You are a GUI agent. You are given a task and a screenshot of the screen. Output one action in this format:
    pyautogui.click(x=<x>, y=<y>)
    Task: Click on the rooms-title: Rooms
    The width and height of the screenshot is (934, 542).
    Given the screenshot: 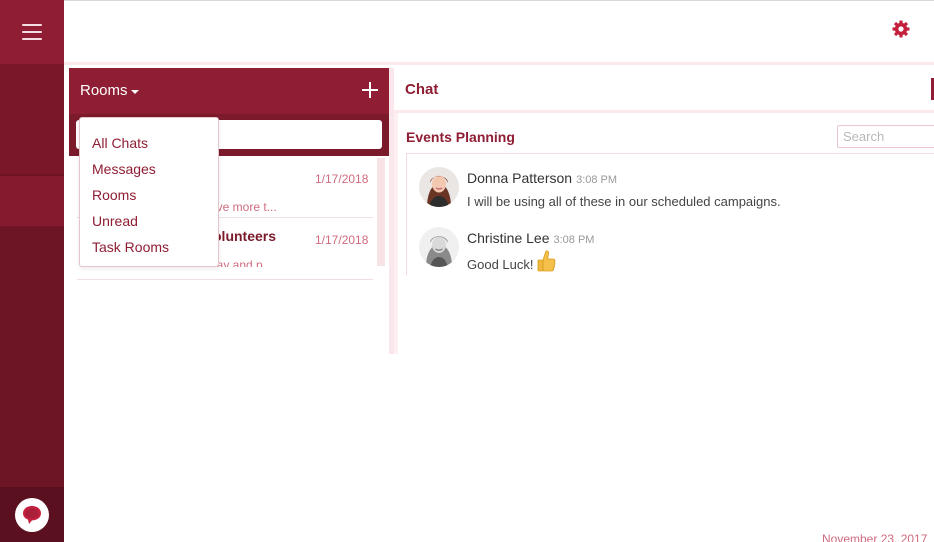 What is the action you would take?
    pyautogui.click(x=104, y=90)
    